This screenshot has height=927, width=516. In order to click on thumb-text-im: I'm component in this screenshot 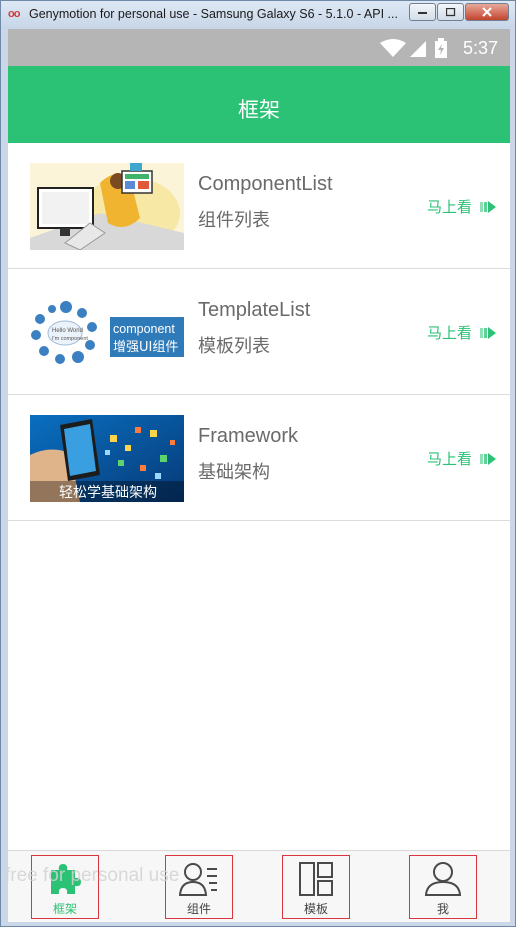, I will do `click(70, 339)`.